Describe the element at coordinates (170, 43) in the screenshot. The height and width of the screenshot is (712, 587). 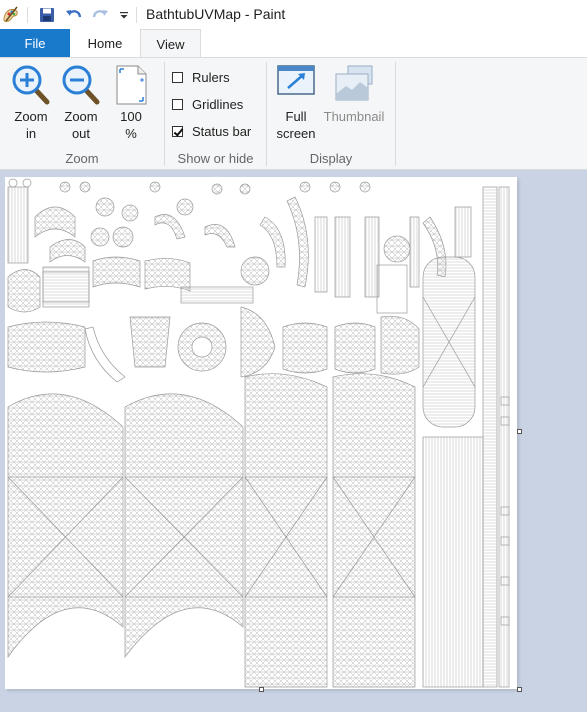
I see `tab-view: View` at that location.